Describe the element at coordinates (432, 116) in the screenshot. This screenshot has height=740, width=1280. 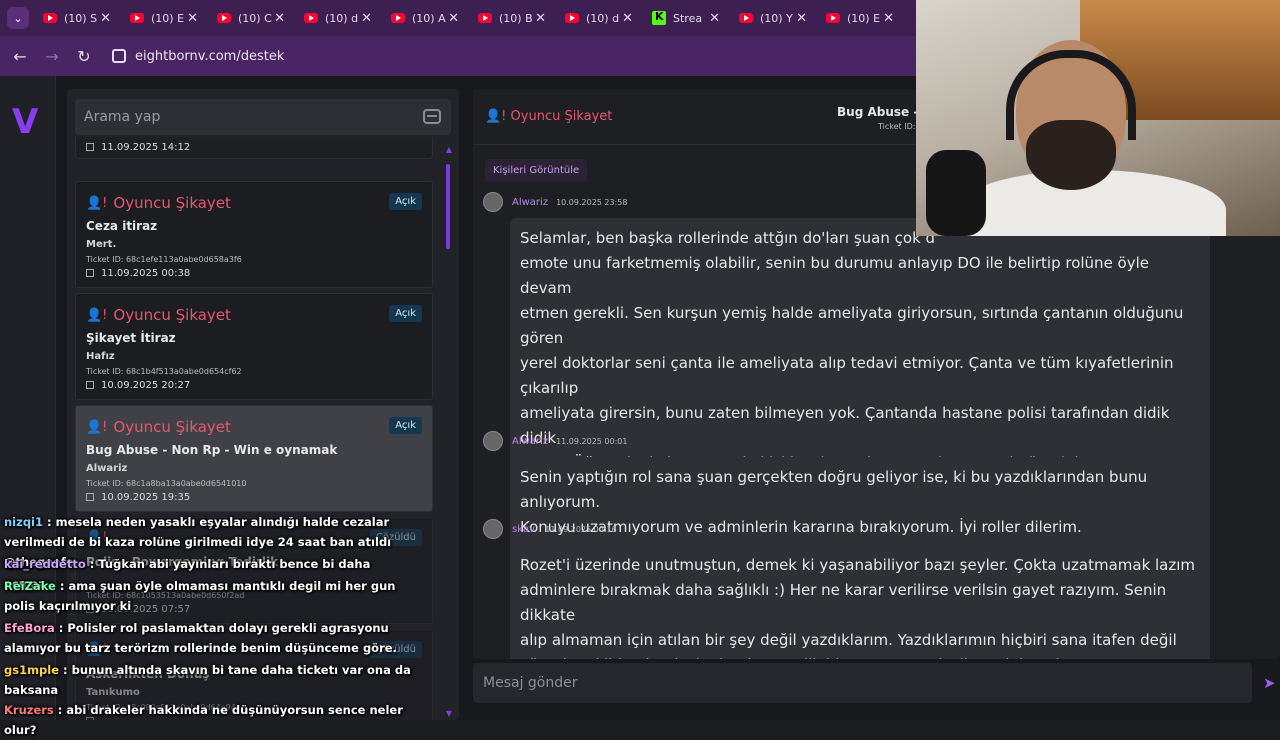
I see `filter-icon` at that location.